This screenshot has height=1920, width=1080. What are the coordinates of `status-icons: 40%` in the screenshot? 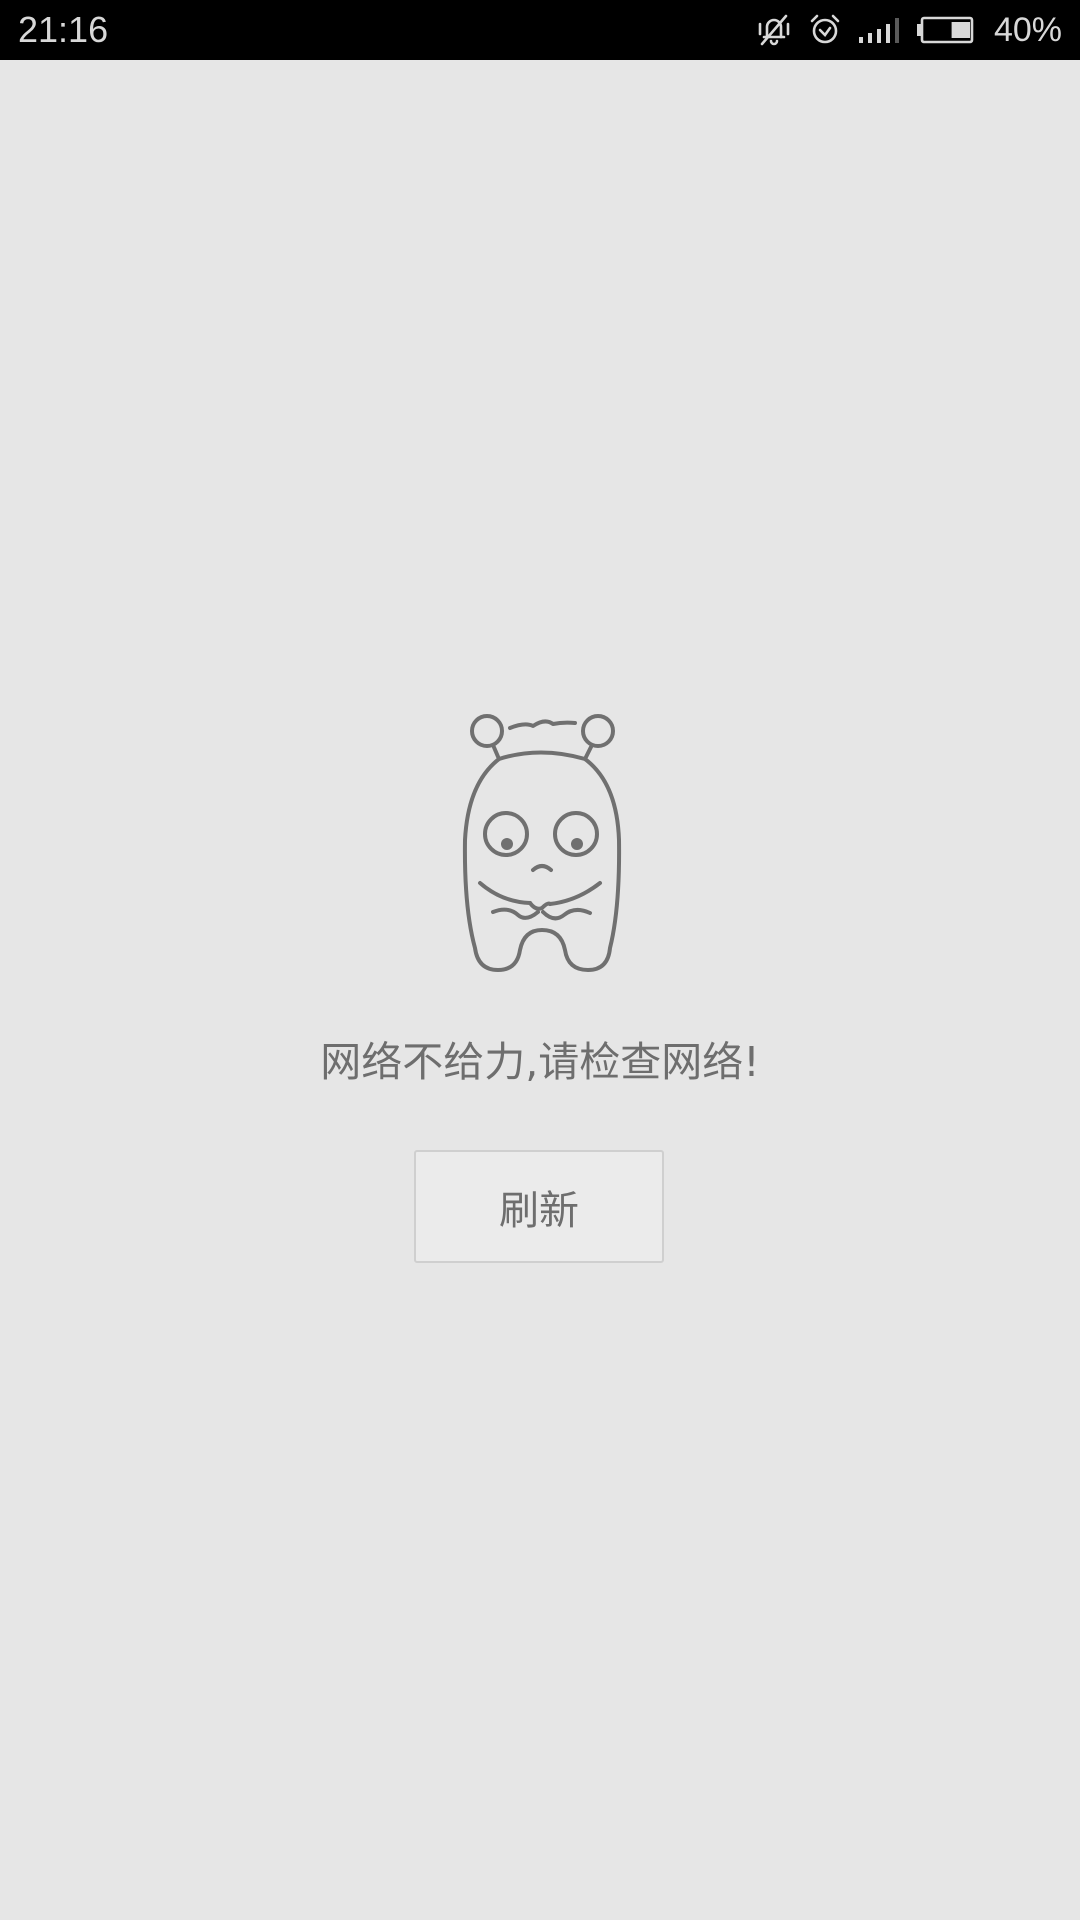 It's located at (909, 30).